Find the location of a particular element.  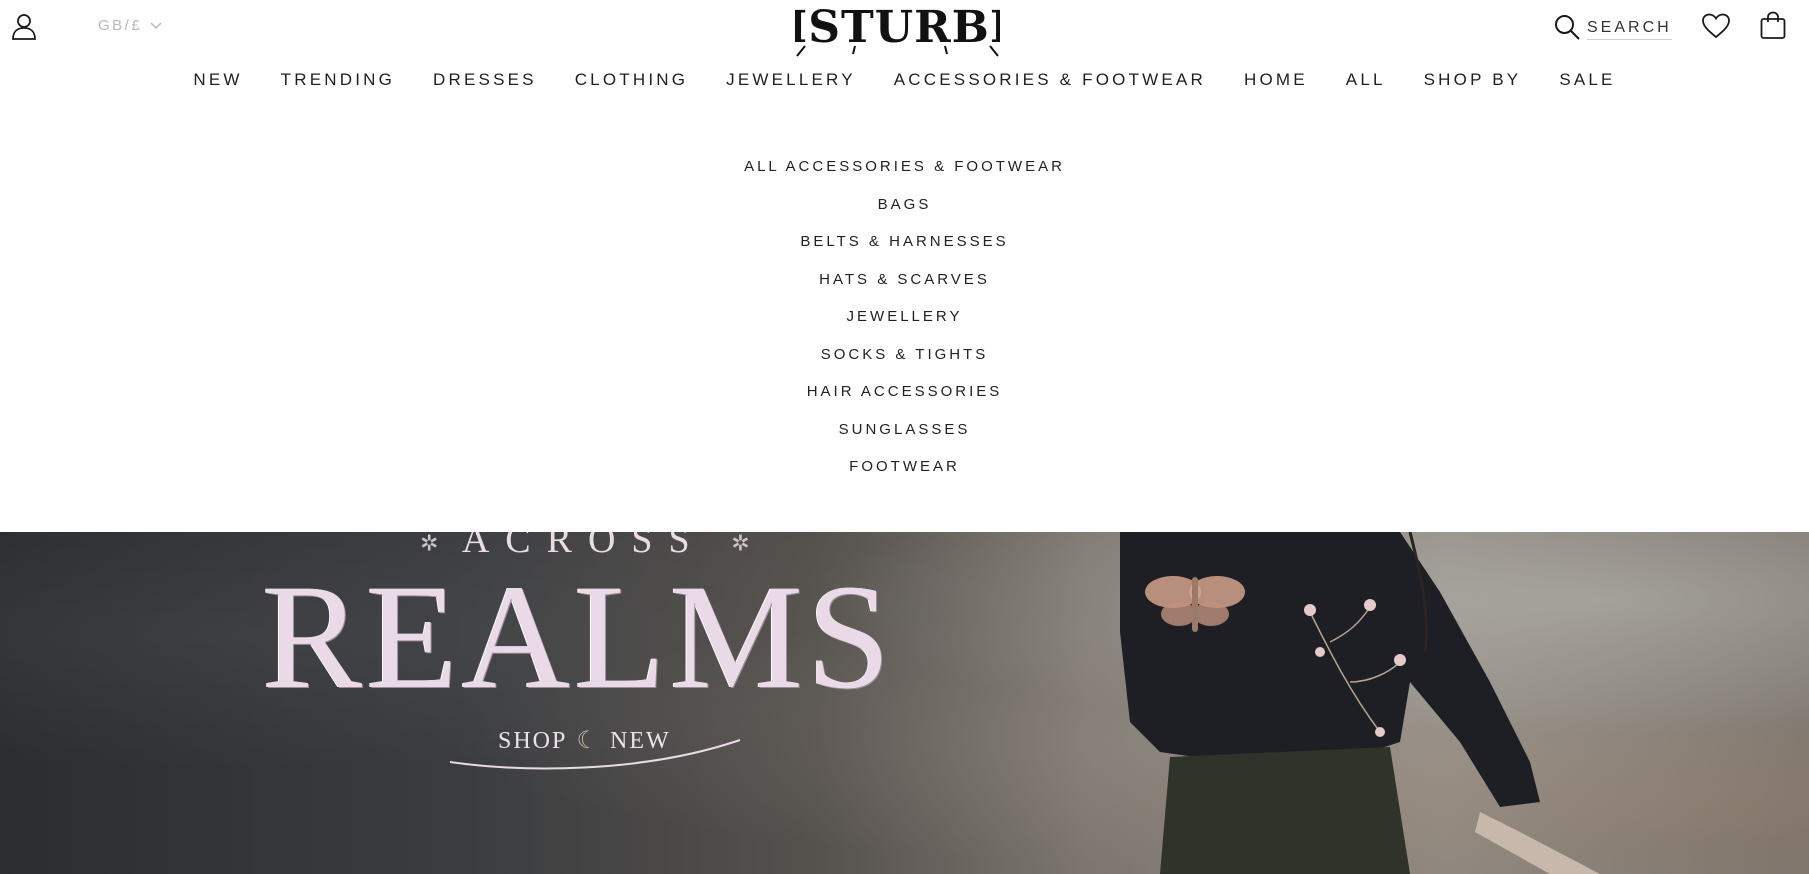

dropdown-item-jewellery: JEWELLERY is located at coordinates (904, 327).